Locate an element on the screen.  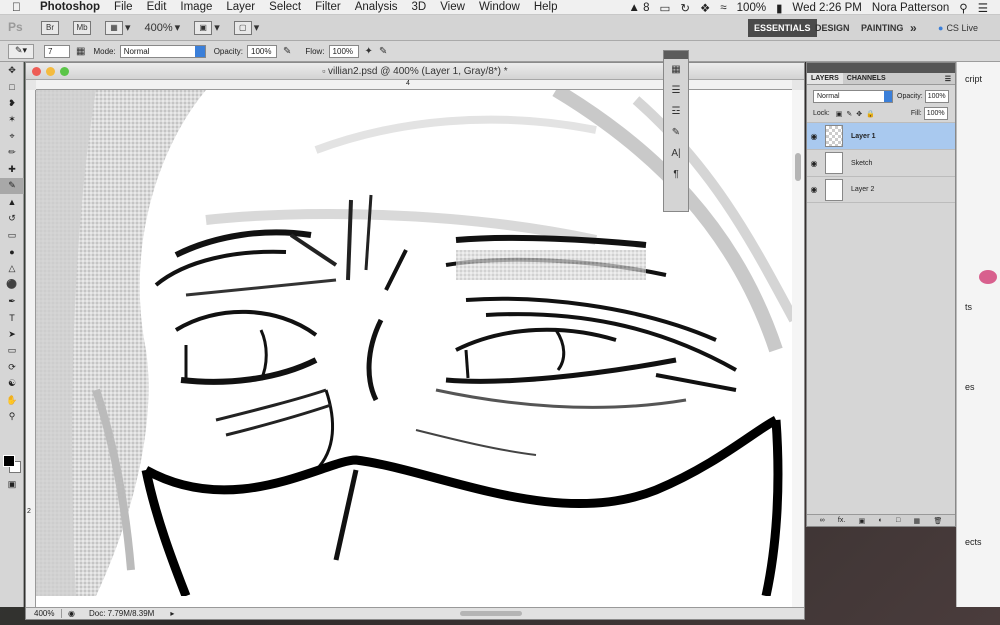
healing-brush-tool-icon: ✚ is located at coordinates (12, 169).